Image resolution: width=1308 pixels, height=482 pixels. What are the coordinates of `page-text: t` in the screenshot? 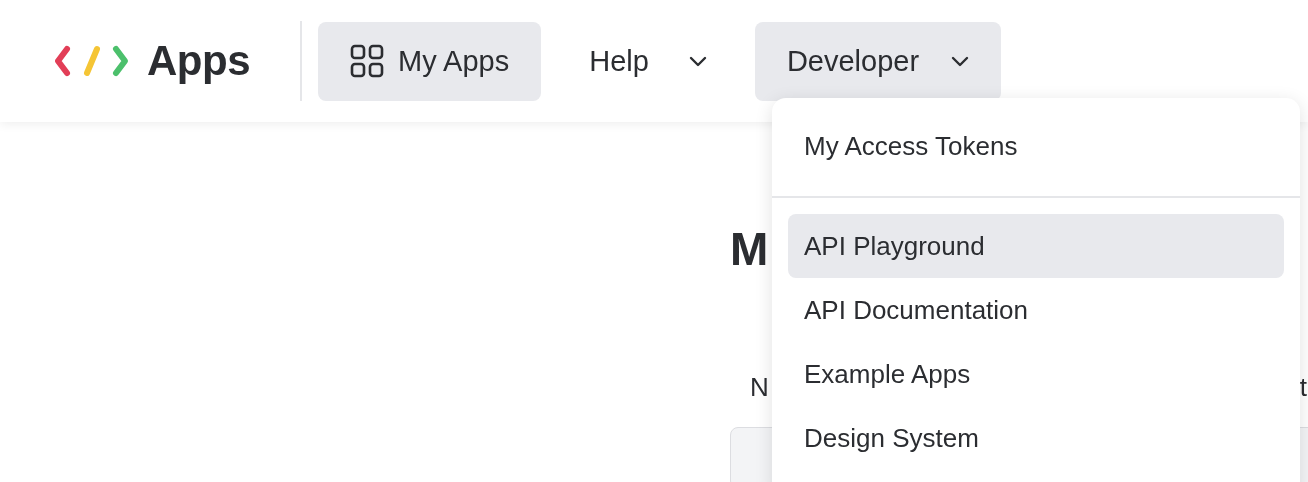 It's located at (1303, 387).